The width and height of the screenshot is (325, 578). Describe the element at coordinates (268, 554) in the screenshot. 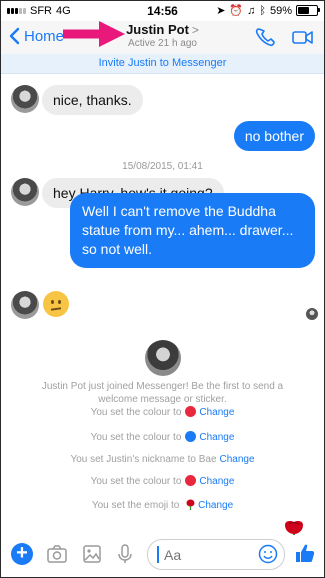

I see `smiley-icon` at that location.